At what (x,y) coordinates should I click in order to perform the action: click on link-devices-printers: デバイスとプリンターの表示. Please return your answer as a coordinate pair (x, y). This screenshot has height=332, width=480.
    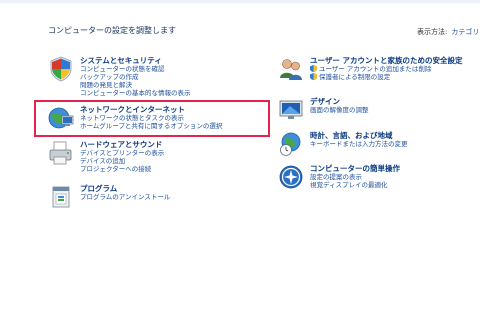
    Looking at the image, I should click on (122, 153).